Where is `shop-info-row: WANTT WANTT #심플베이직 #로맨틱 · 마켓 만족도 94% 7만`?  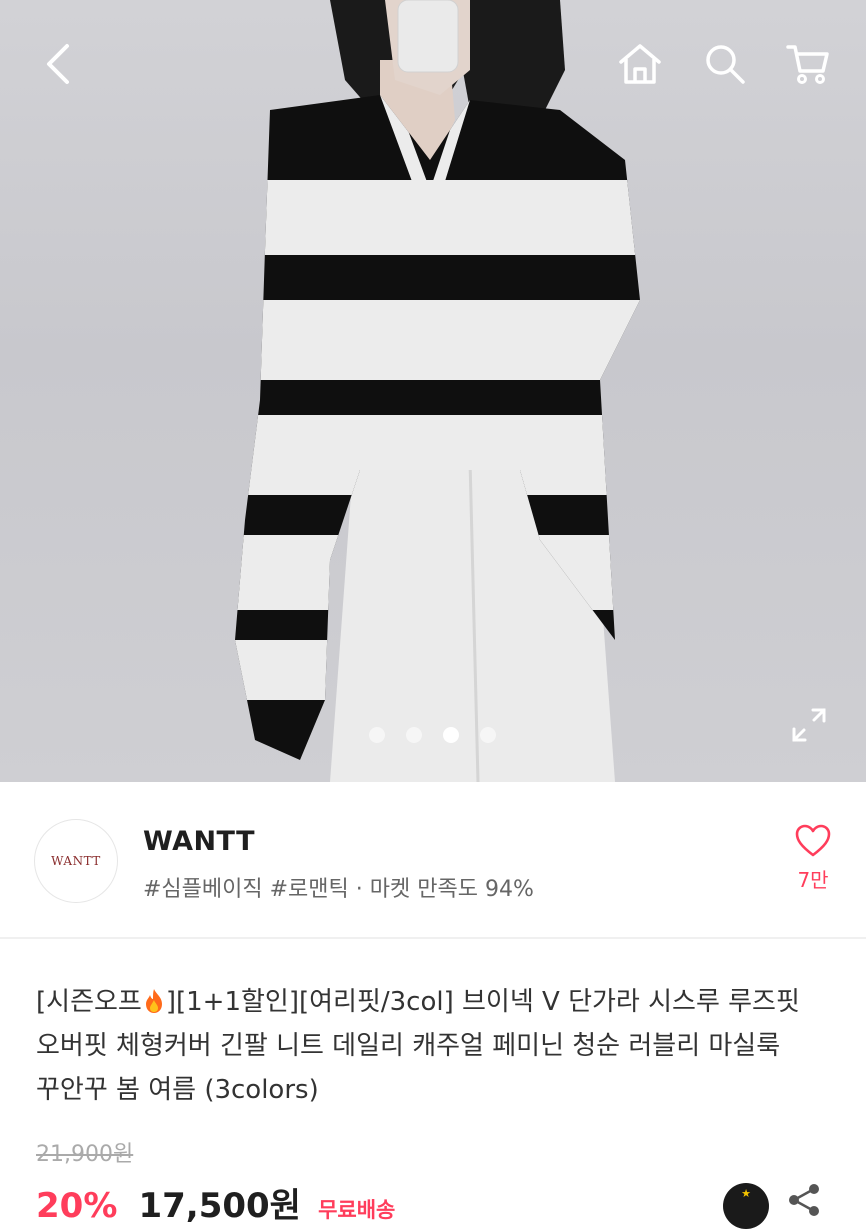 shop-info-row: WANTT WANTT #심플베이직 #로맨틱 · 마켓 만족도 94% 7만 is located at coordinates (433, 859).